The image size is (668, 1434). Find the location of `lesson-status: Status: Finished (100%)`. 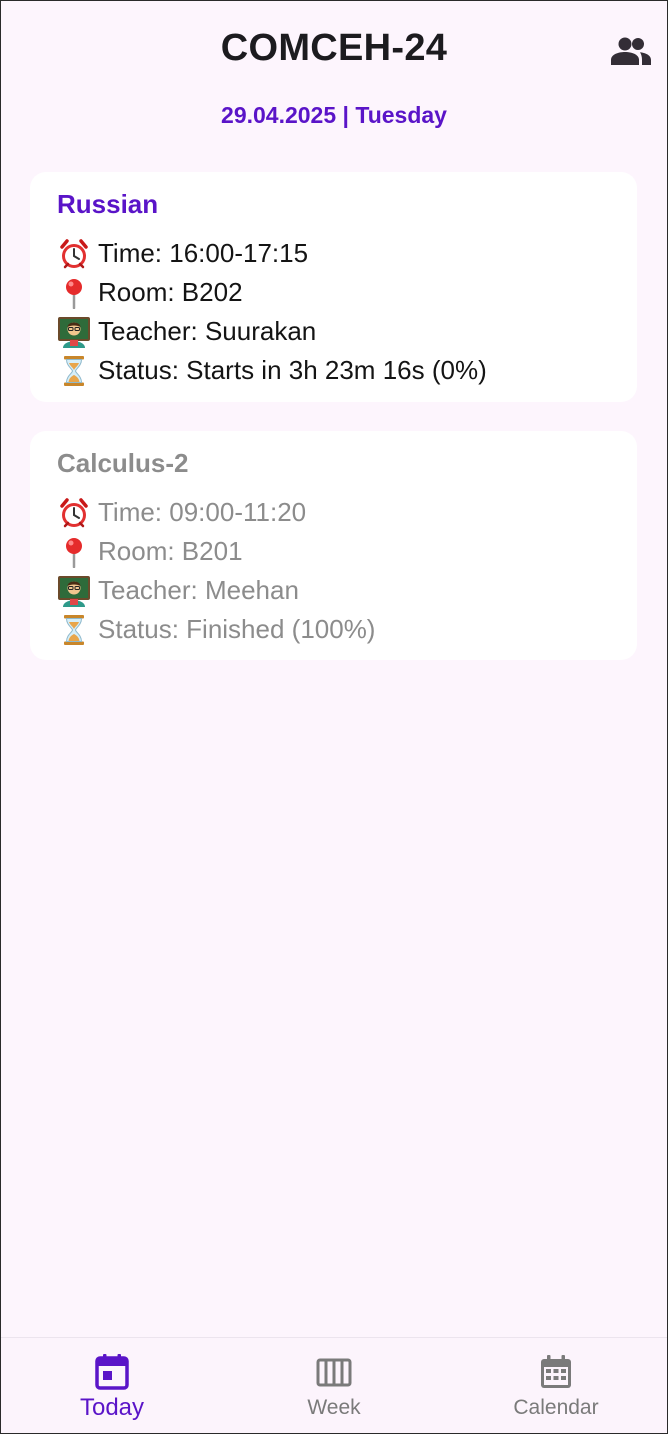

lesson-status: Status: Finished (100%) is located at coordinates (237, 629).